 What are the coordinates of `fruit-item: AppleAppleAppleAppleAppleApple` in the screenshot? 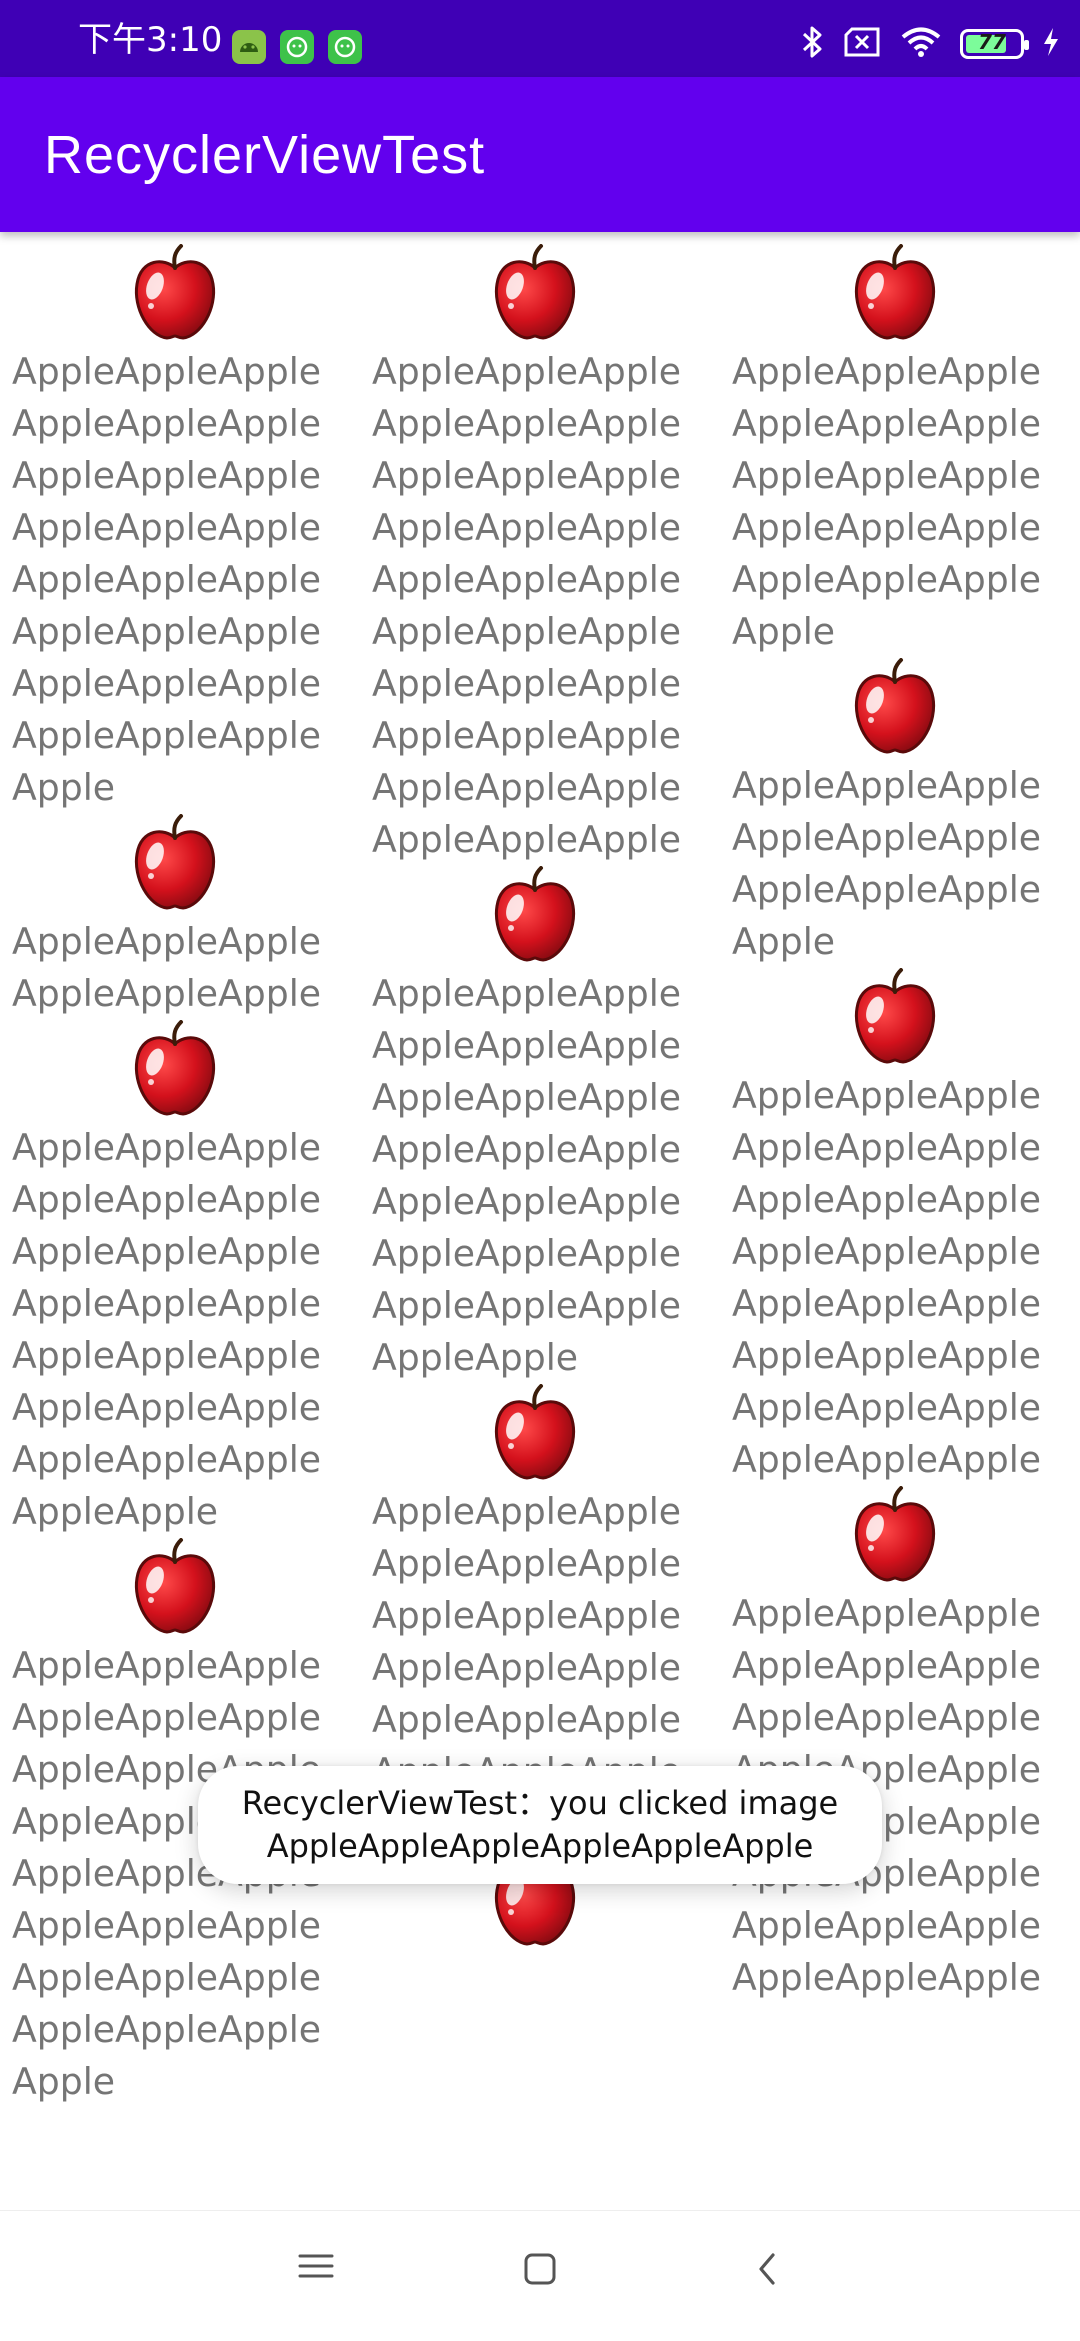 It's located at (175, 917).